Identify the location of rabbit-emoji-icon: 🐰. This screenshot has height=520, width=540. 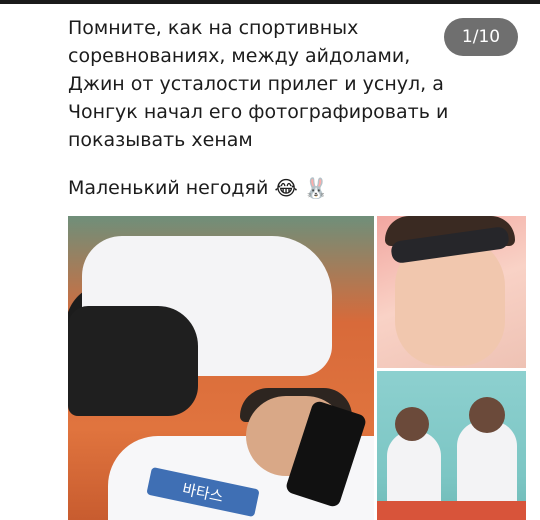
(316, 188).